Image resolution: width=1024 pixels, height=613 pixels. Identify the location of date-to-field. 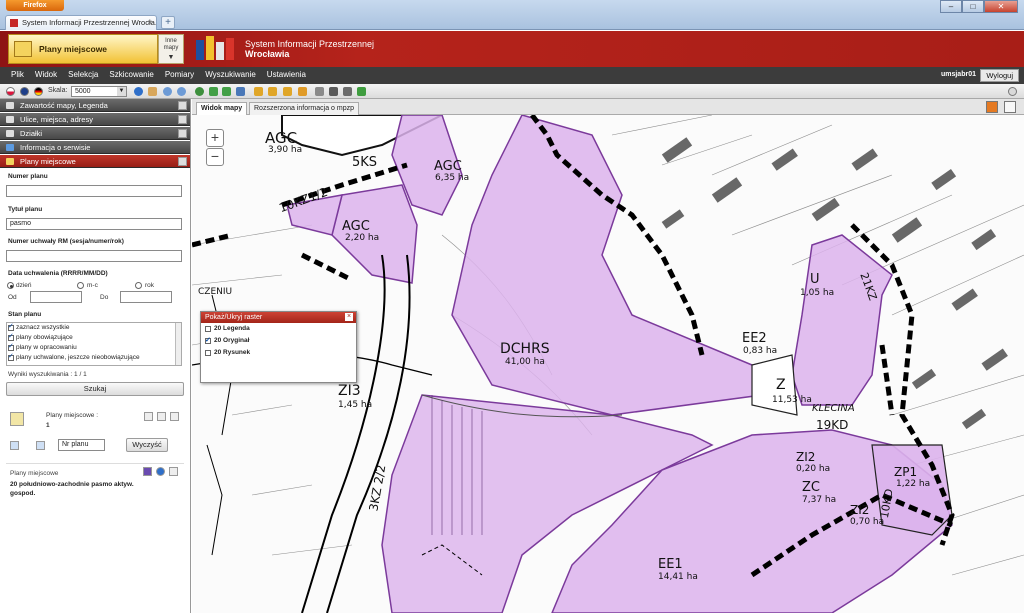
(146, 297).